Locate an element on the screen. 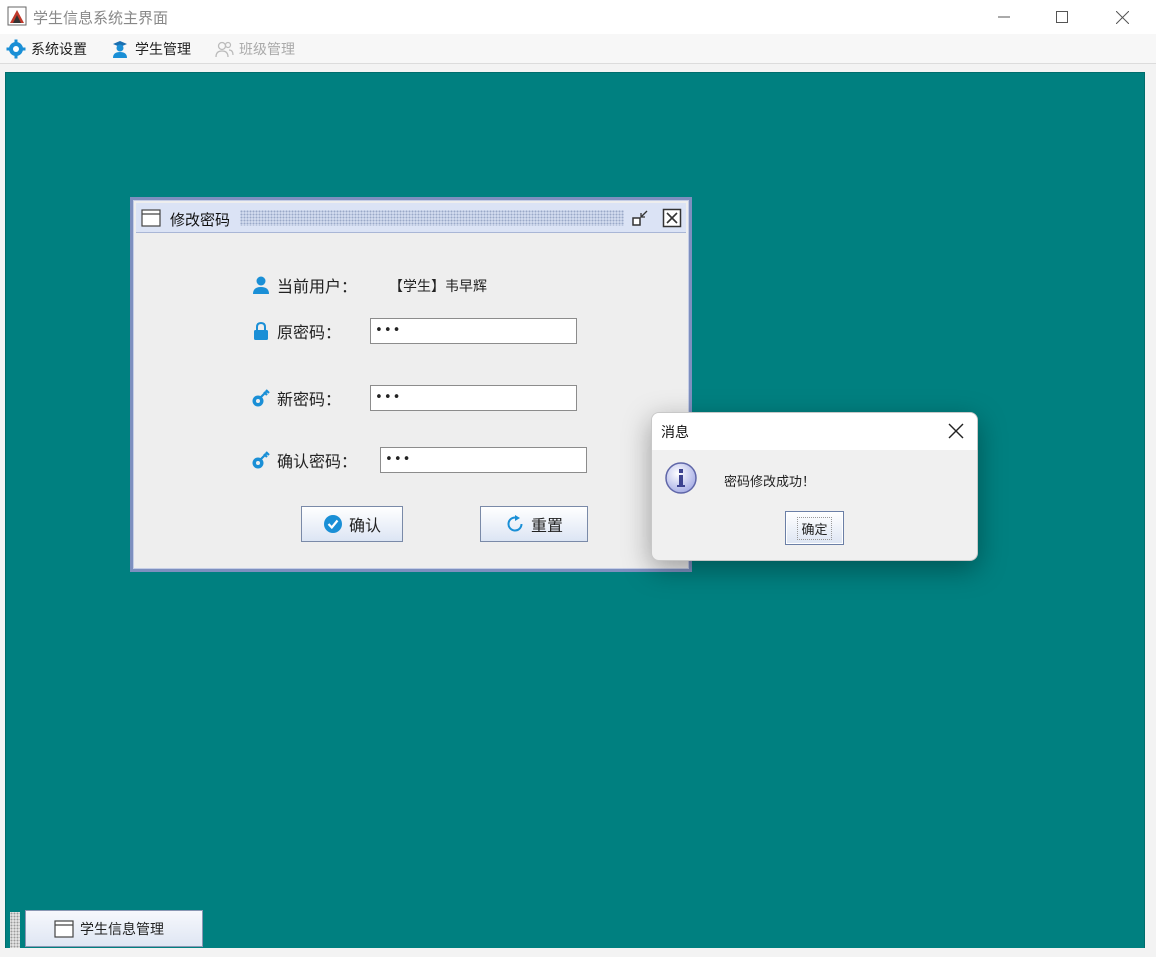  title-grip is located at coordinates (432, 218).